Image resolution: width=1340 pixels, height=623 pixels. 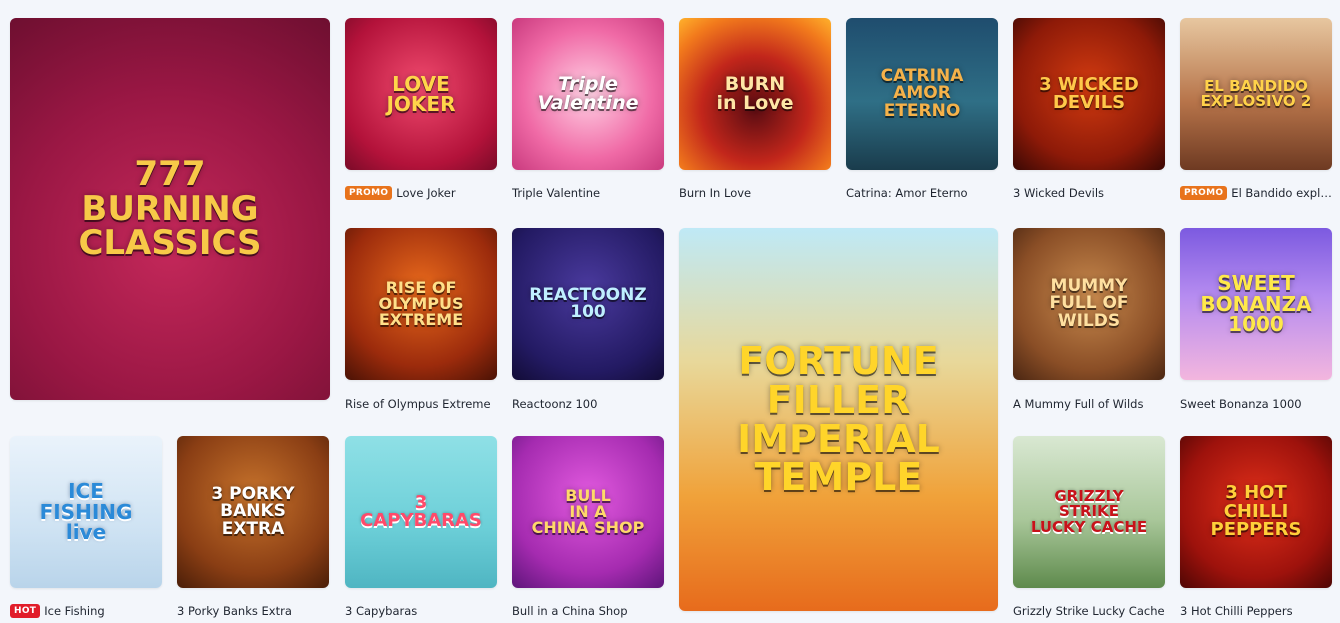 I want to click on game-art-text: 3 PORKY BANKS EXTRA, so click(x=253, y=511).